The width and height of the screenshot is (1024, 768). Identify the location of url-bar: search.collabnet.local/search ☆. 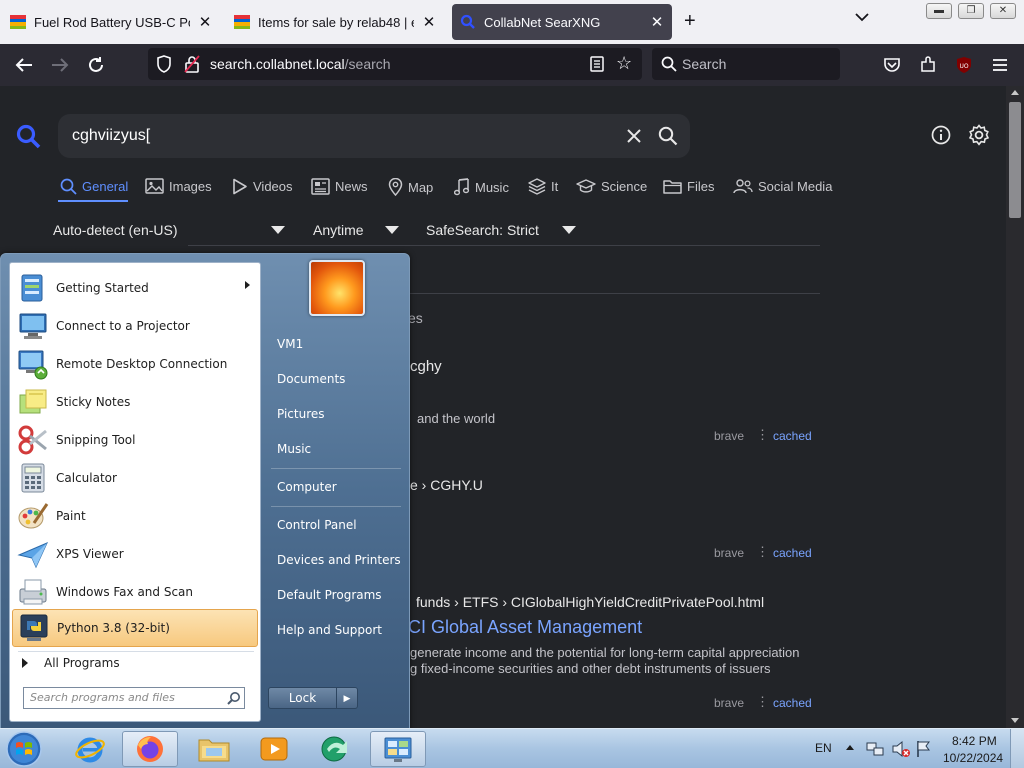
(395, 64).